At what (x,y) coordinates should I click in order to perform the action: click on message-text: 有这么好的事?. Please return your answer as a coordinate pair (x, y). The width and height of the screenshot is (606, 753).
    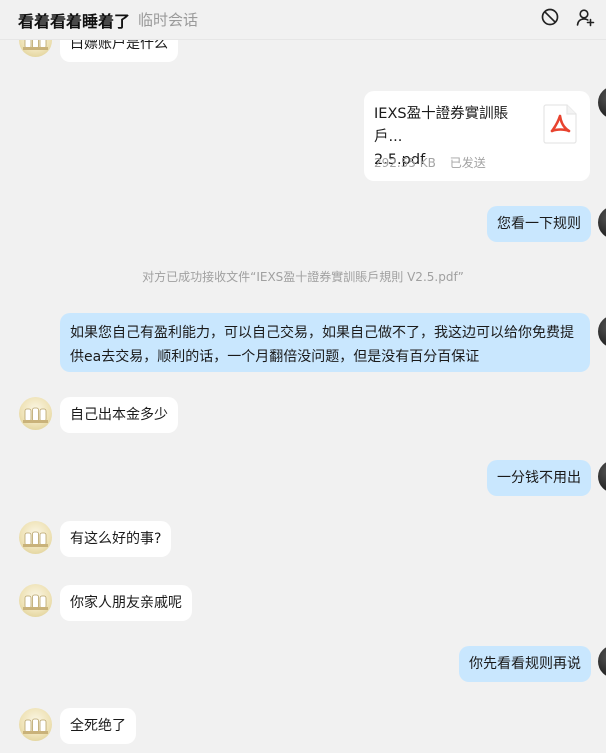
    Looking at the image, I should click on (116, 539).